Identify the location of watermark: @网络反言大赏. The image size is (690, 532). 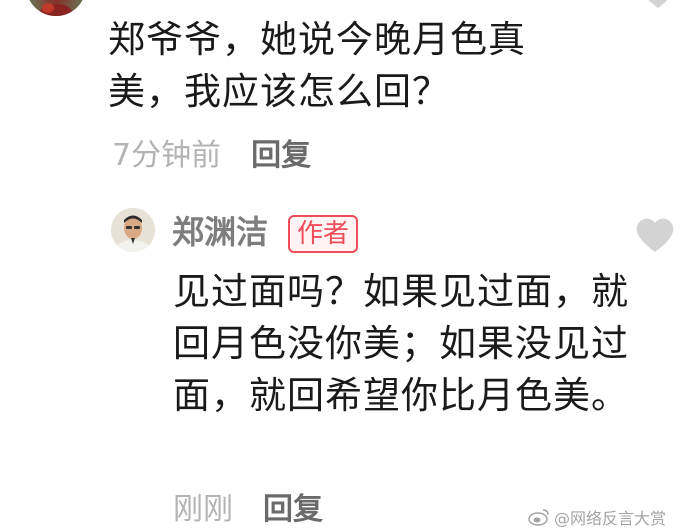
(597, 517).